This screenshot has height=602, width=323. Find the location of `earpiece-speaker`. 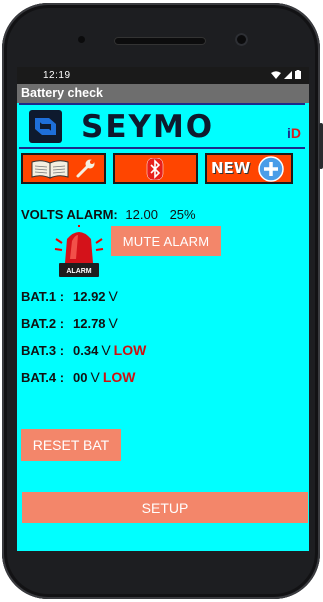

earpiece-speaker is located at coordinates (160, 41).